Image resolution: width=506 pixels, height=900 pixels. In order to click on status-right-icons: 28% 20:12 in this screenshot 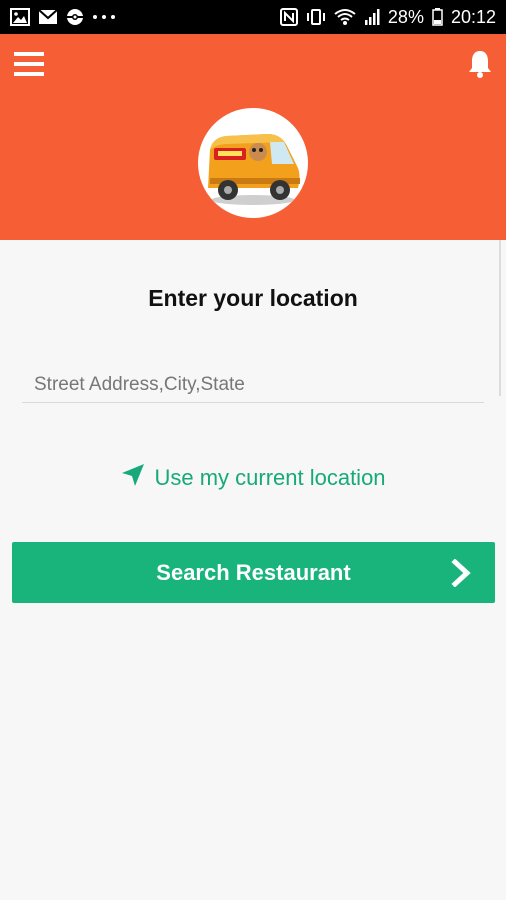, I will do `click(387, 17)`.